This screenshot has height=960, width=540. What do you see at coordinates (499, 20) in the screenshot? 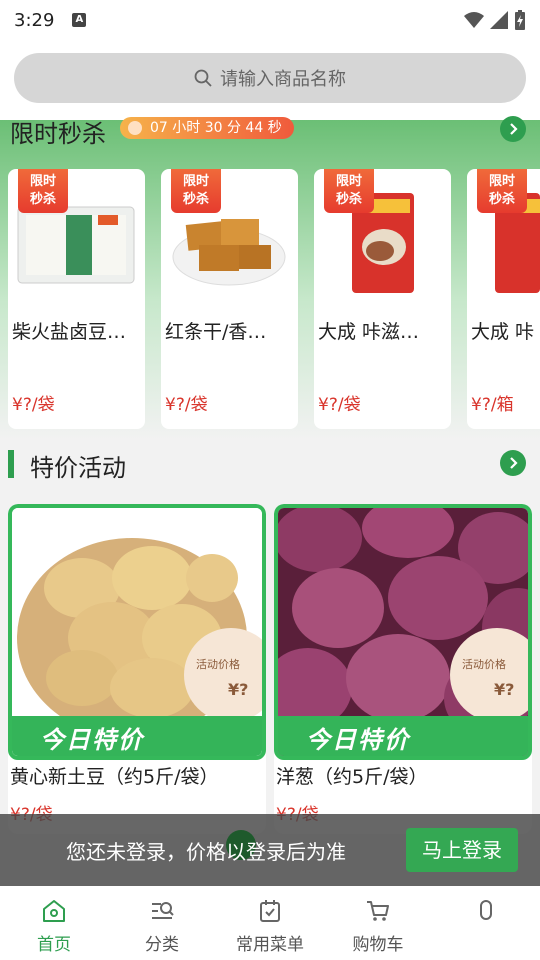
I see `signal-icon` at bounding box center [499, 20].